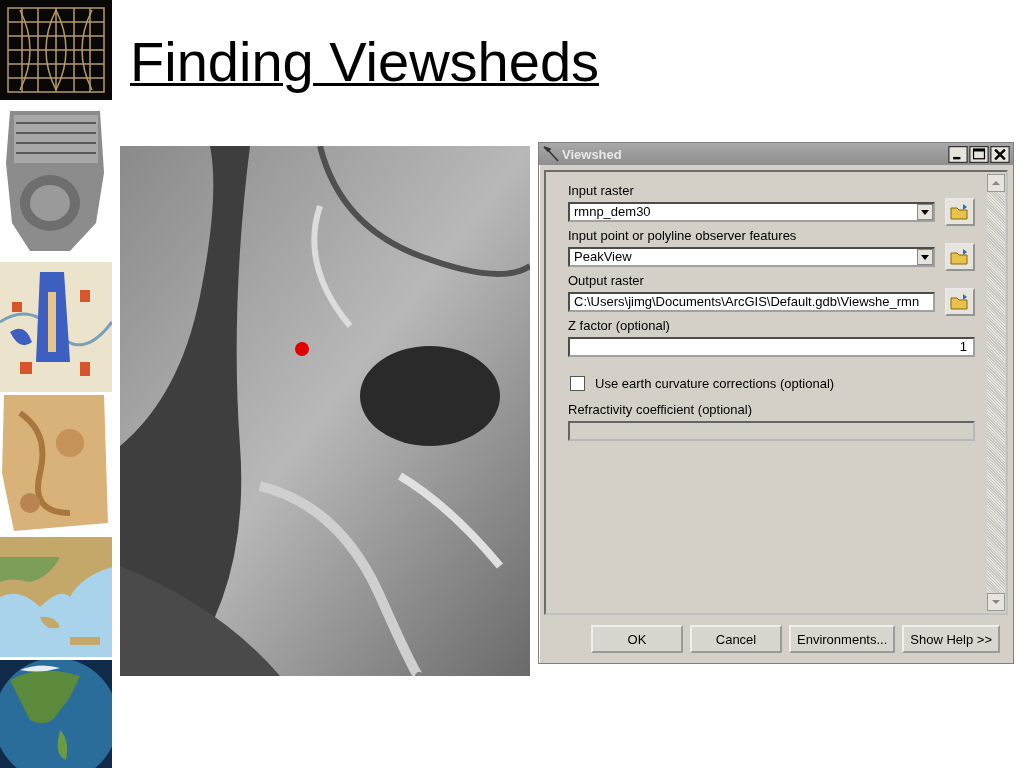 The height and width of the screenshot is (768, 1024). I want to click on dialog-button: Cancel, so click(736, 639).